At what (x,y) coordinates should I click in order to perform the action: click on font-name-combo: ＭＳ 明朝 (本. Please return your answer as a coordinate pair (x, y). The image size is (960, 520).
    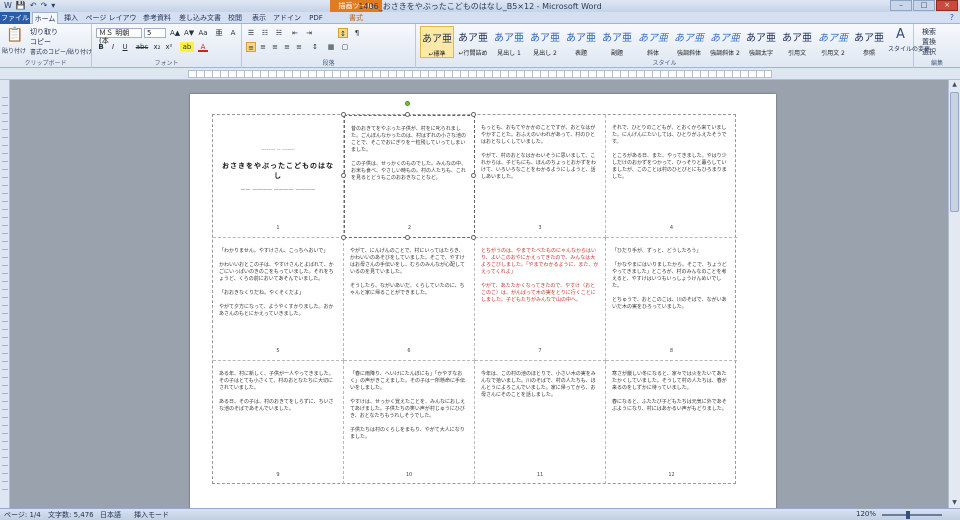
    Looking at the image, I should click on (119, 36).